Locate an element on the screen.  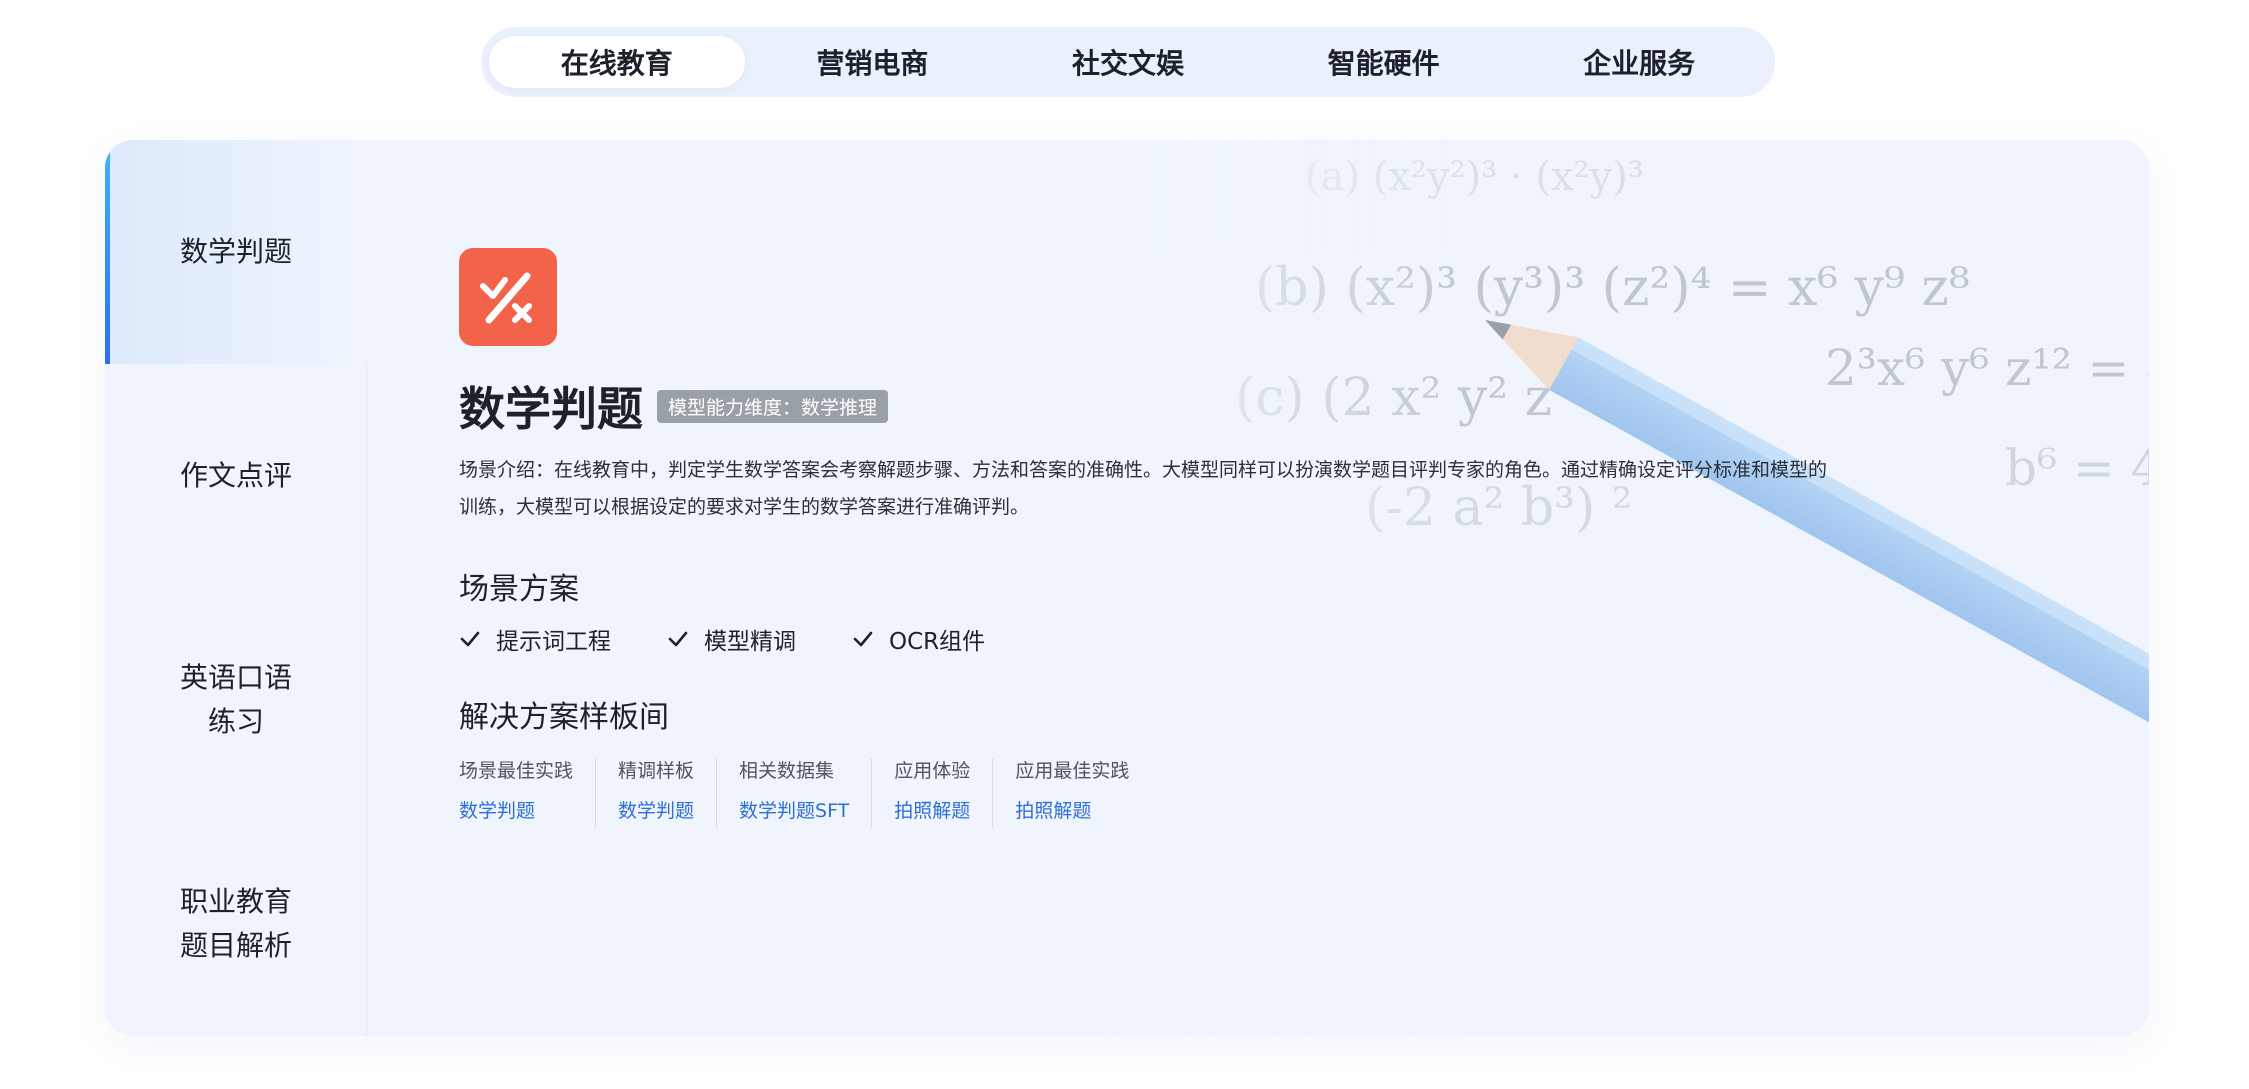
sidebar-item-vocational-analysis: 职业教育题目解析 is located at coordinates (236, 924).